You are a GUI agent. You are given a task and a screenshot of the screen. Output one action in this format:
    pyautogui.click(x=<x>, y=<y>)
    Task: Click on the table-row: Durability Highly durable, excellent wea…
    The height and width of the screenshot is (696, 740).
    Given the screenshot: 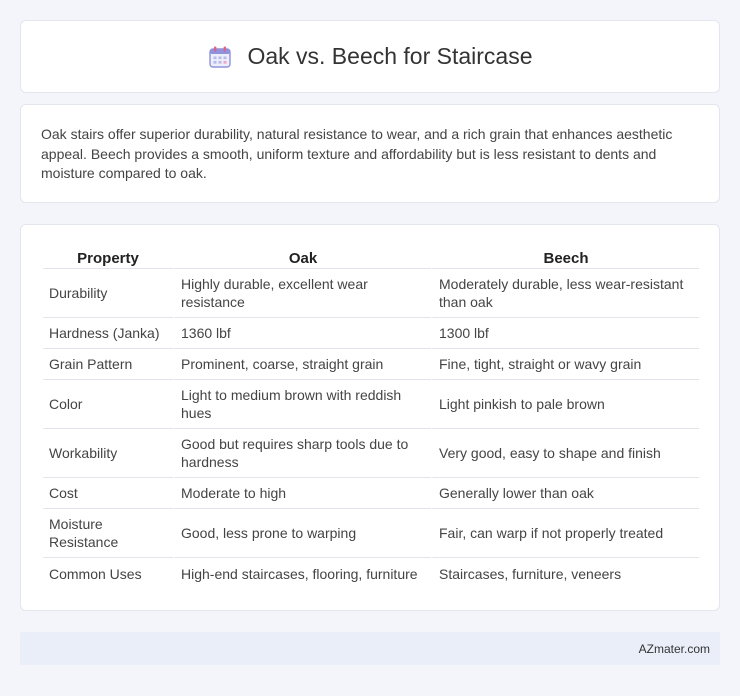 What is the action you would take?
    pyautogui.click(x=371, y=293)
    